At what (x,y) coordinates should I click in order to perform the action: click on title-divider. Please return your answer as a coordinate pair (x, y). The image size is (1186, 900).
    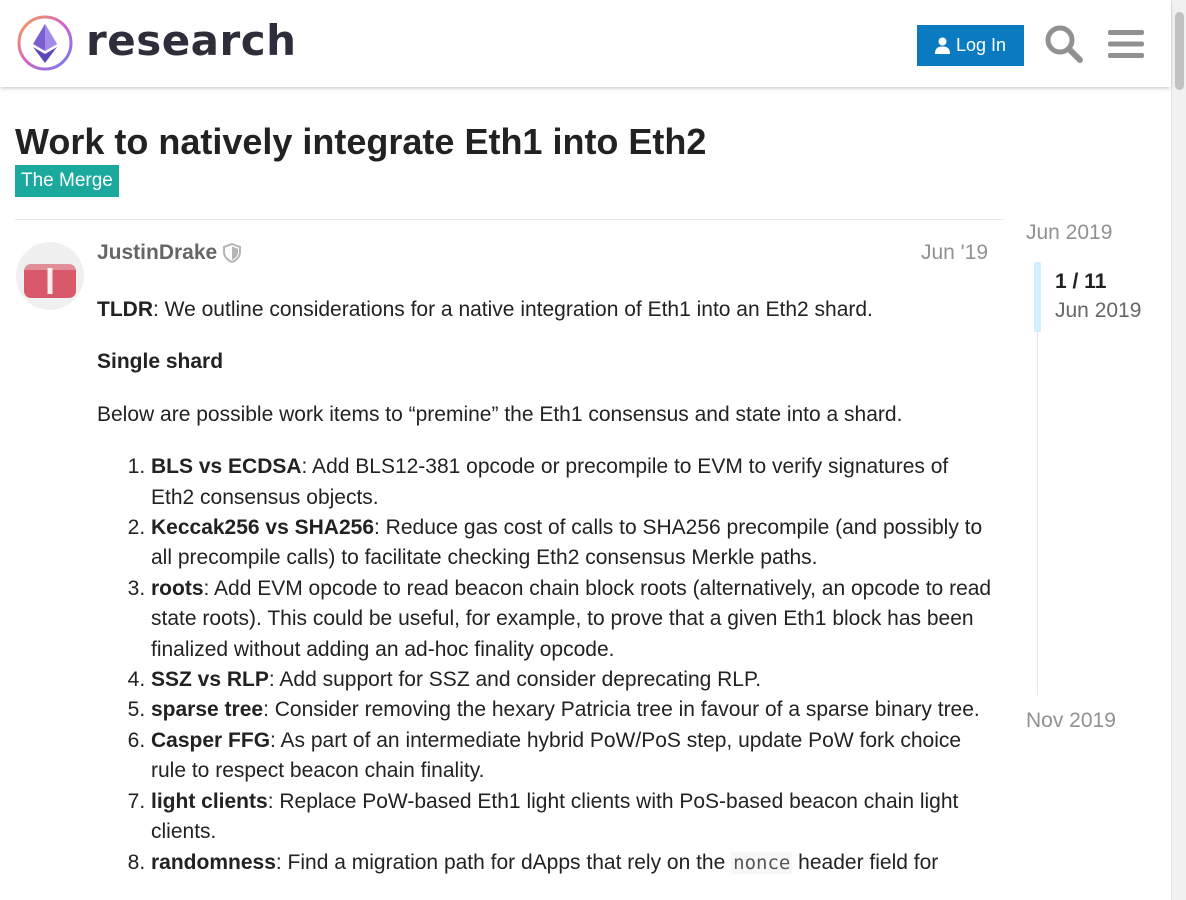
    Looking at the image, I should click on (509, 219).